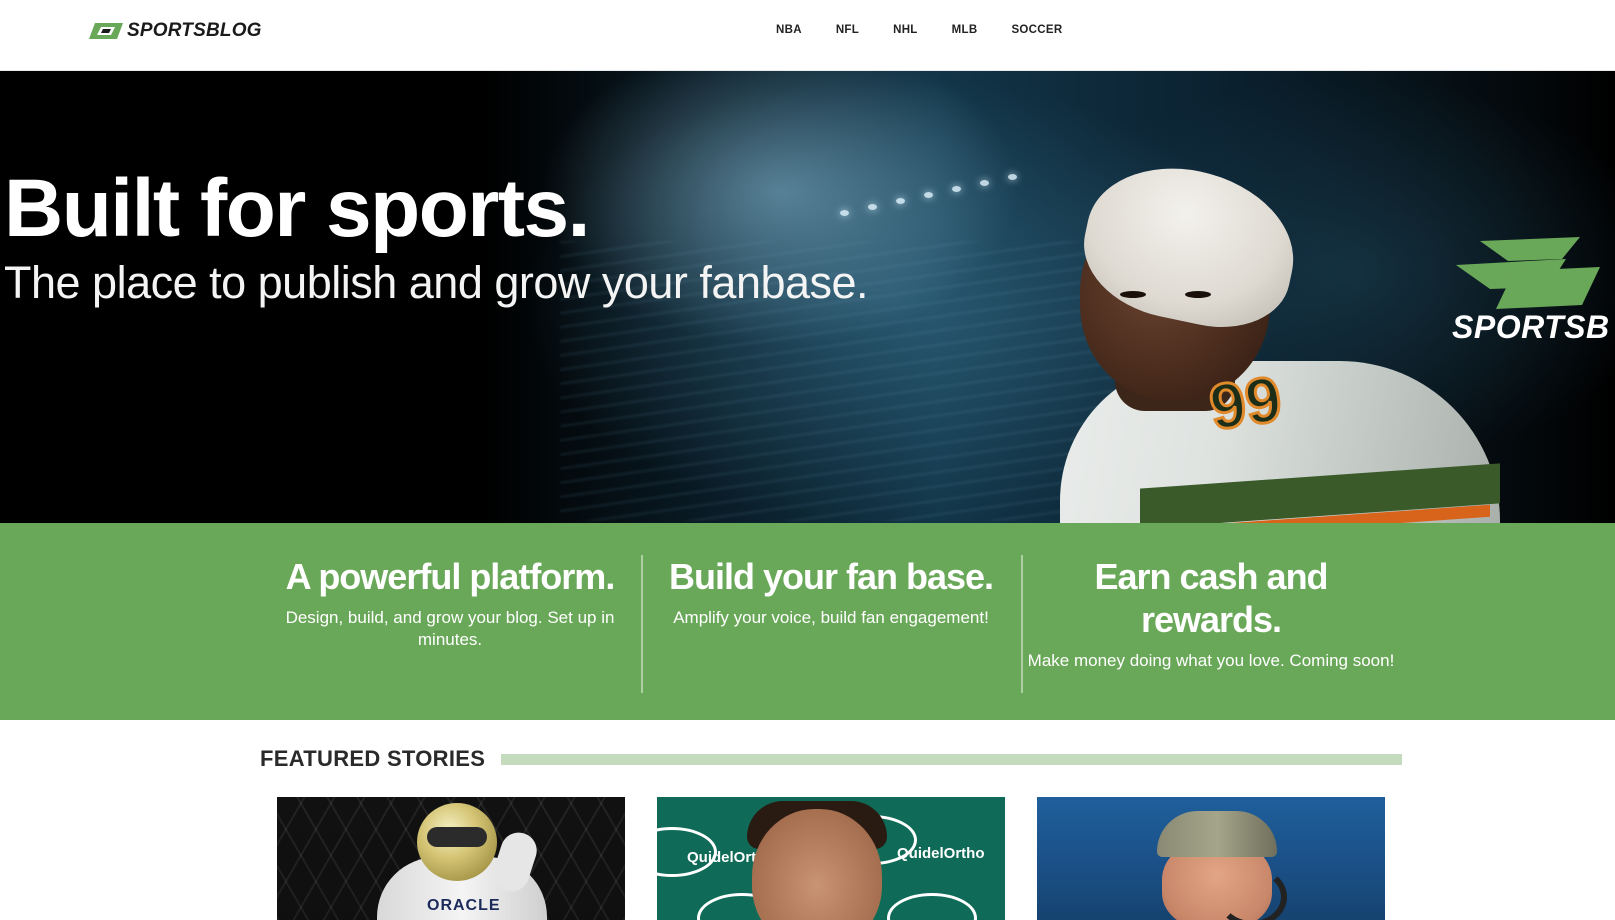 The image size is (1615, 920). What do you see at coordinates (1531, 327) in the screenshot?
I see `hero-brand-text: SPORTSB` at bounding box center [1531, 327].